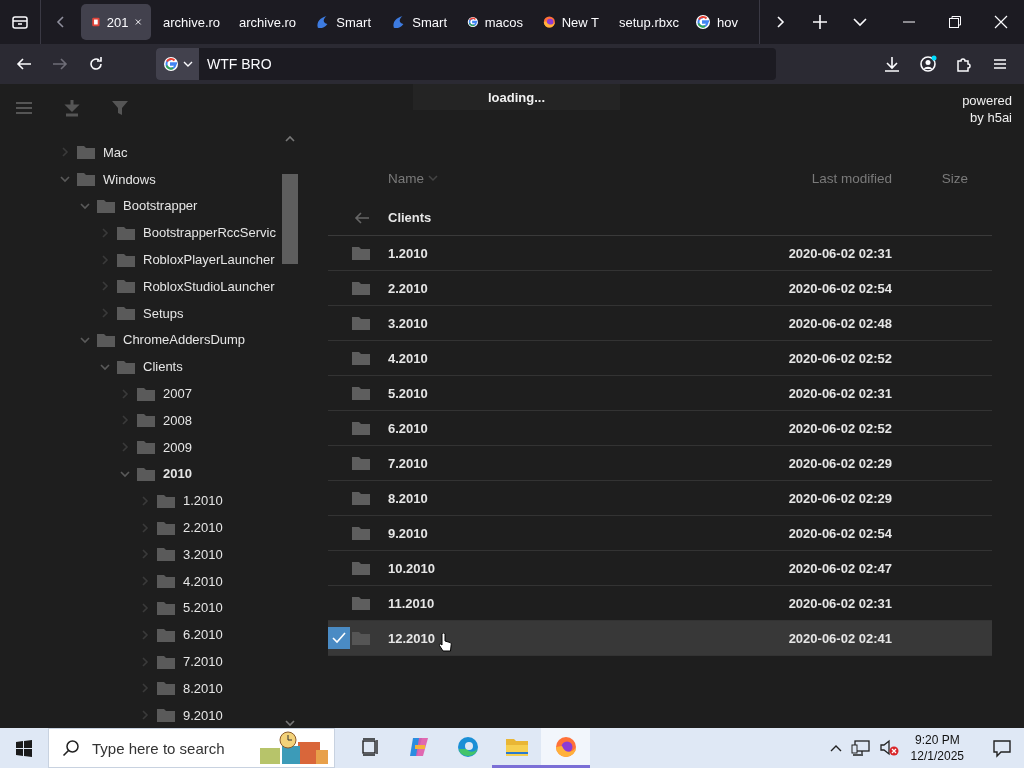  Describe the element at coordinates (473, 22) in the screenshot. I see `google-icon` at that location.